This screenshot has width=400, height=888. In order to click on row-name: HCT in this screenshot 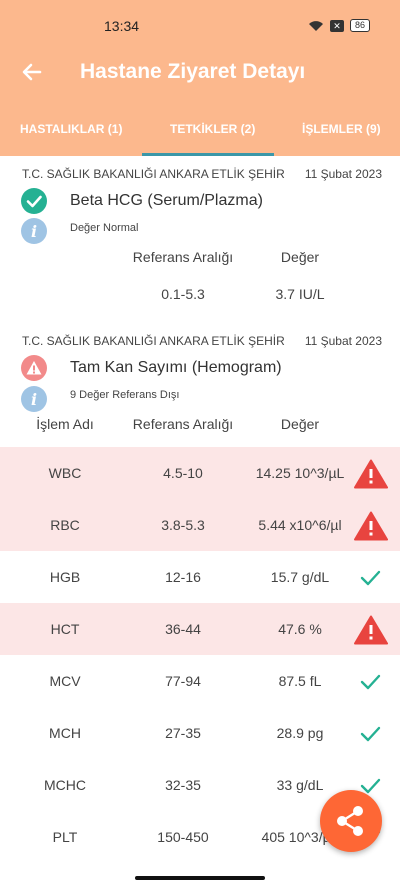, I will do `click(65, 629)`.